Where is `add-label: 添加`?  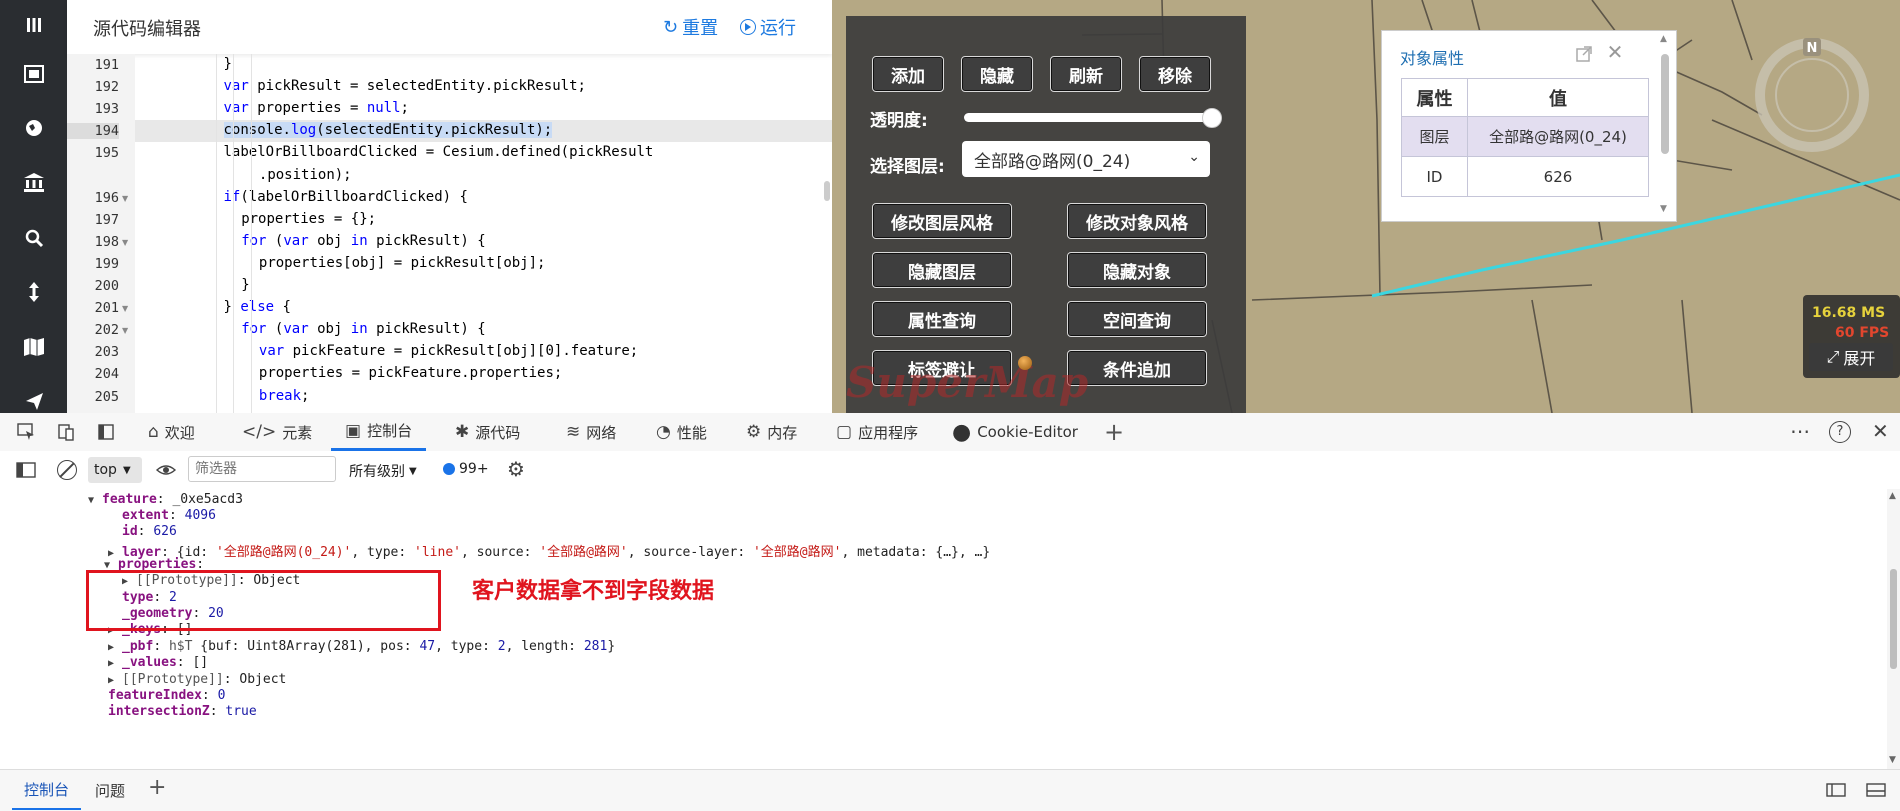 add-label: 添加 is located at coordinates (908, 76).